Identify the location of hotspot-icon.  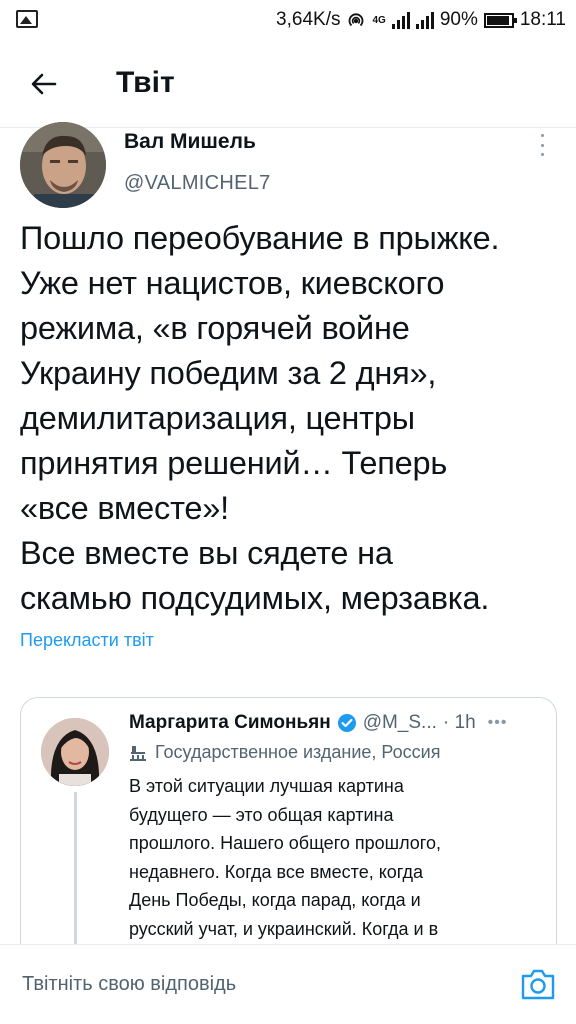
(356, 20).